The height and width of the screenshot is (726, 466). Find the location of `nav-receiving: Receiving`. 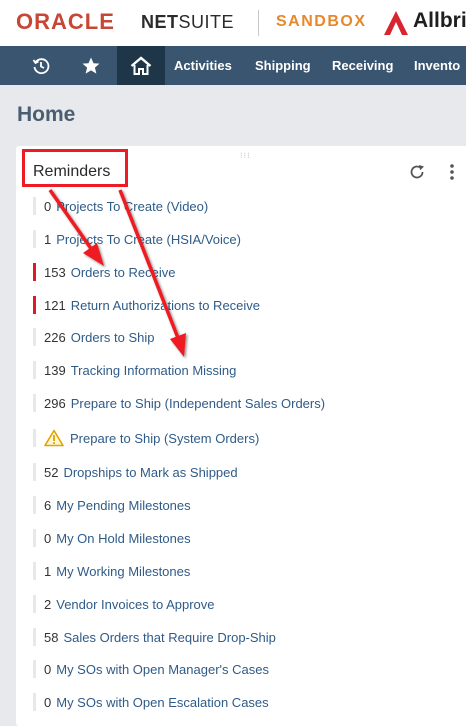

nav-receiving: Receiving is located at coordinates (362, 65).